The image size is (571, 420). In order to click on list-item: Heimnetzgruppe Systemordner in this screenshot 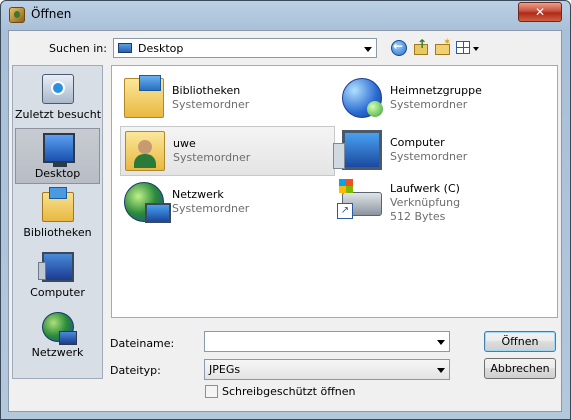, I will do `click(445, 99)`.